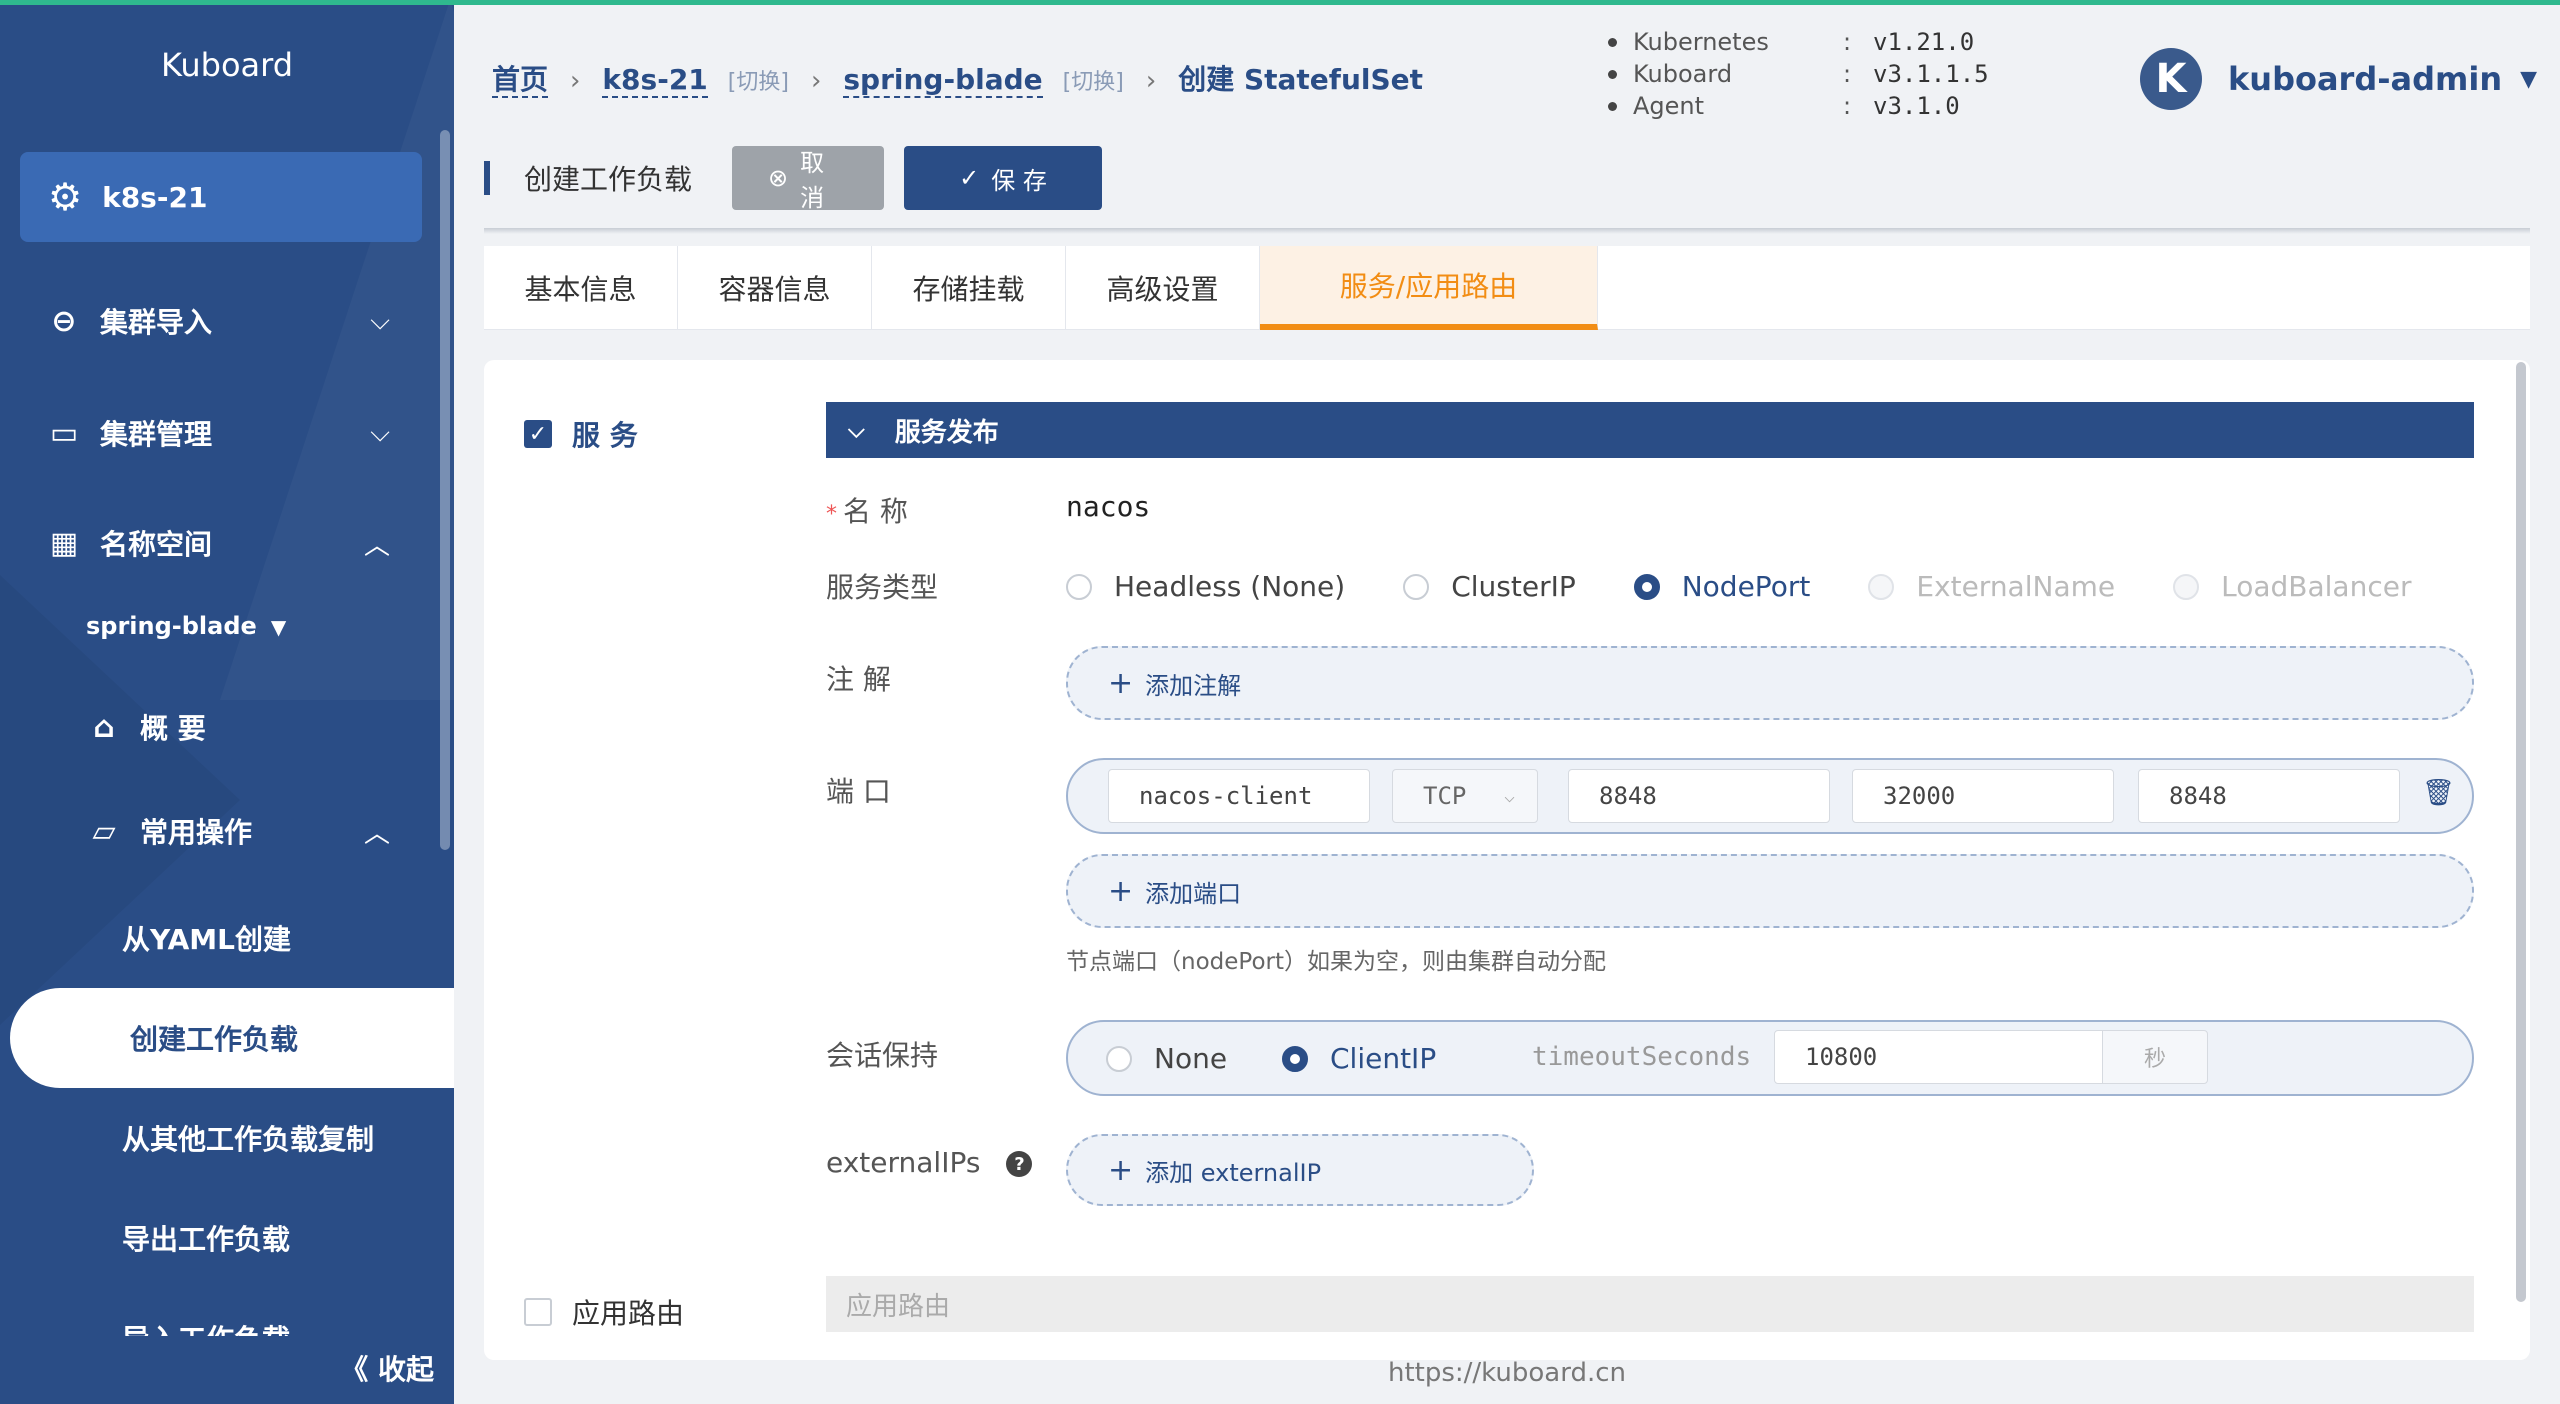 This screenshot has height=1404, width=2560. What do you see at coordinates (220, 831) in the screenshot?
I see `sidebar-item-common-ops: ▱ 常用操作 ︿` at bounding box center [220, 831].